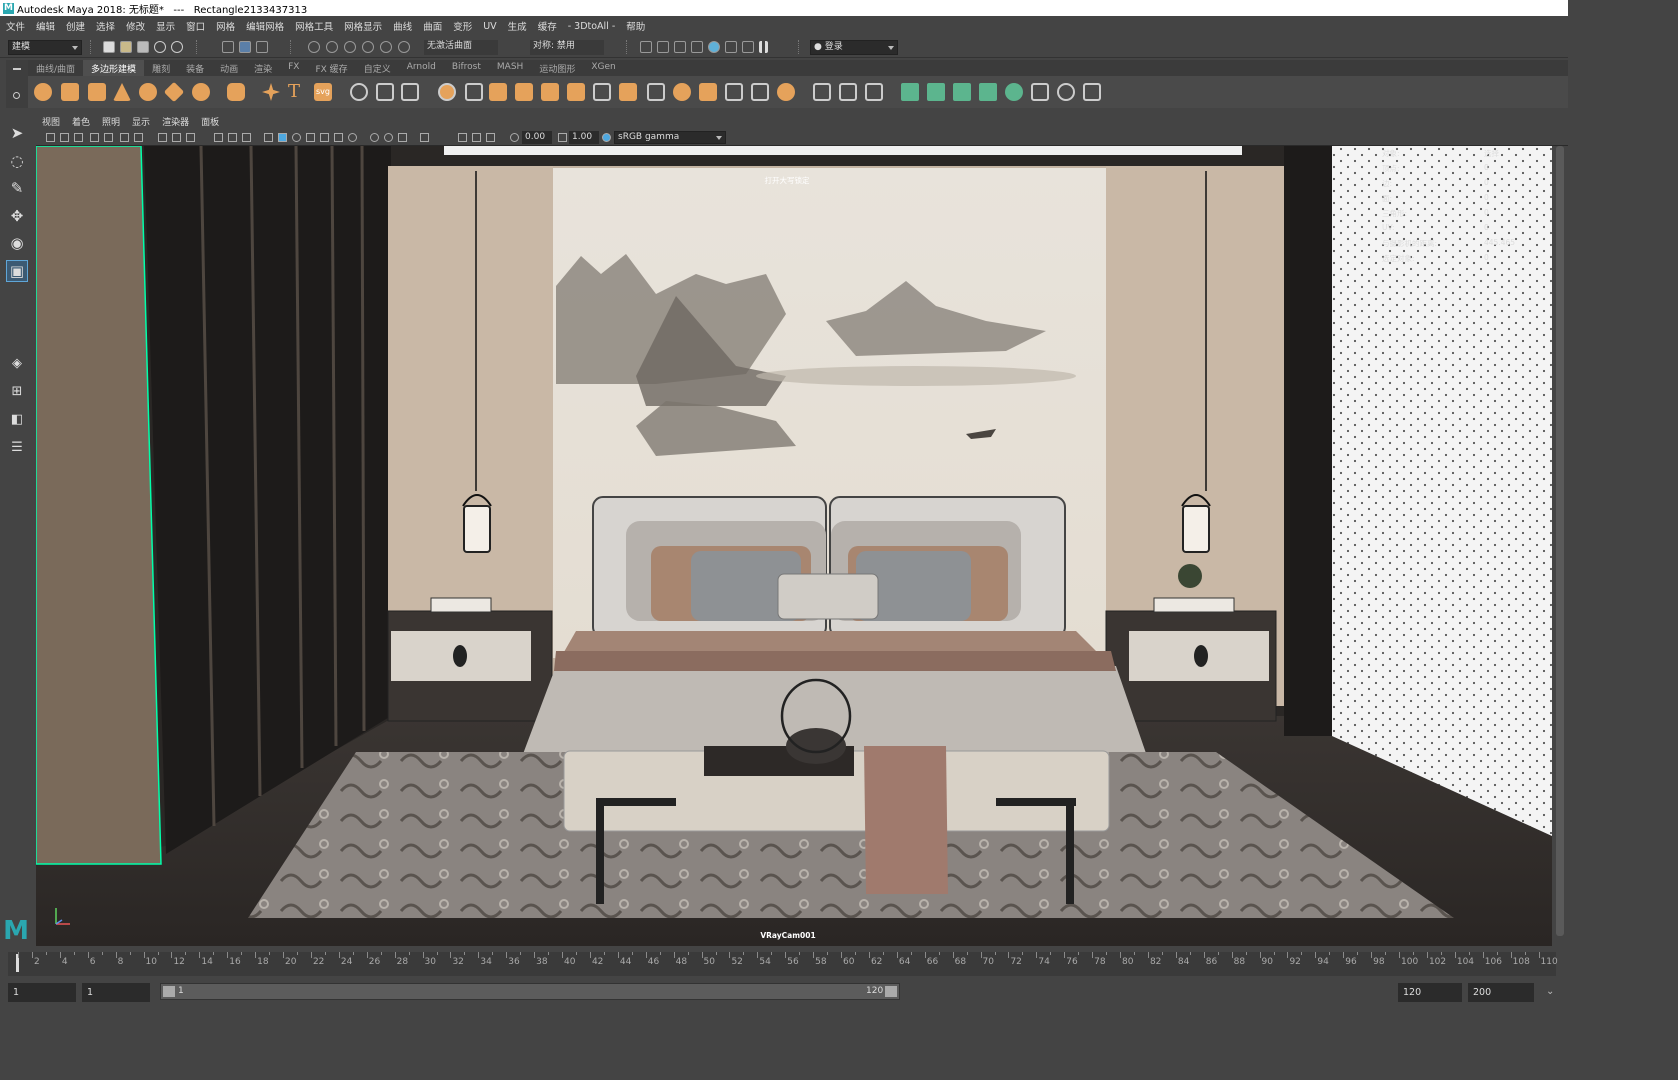  Describe the element at coordinates (1550, 991) in the screenshot. I see `range-options-icon: ⌄` at that location.